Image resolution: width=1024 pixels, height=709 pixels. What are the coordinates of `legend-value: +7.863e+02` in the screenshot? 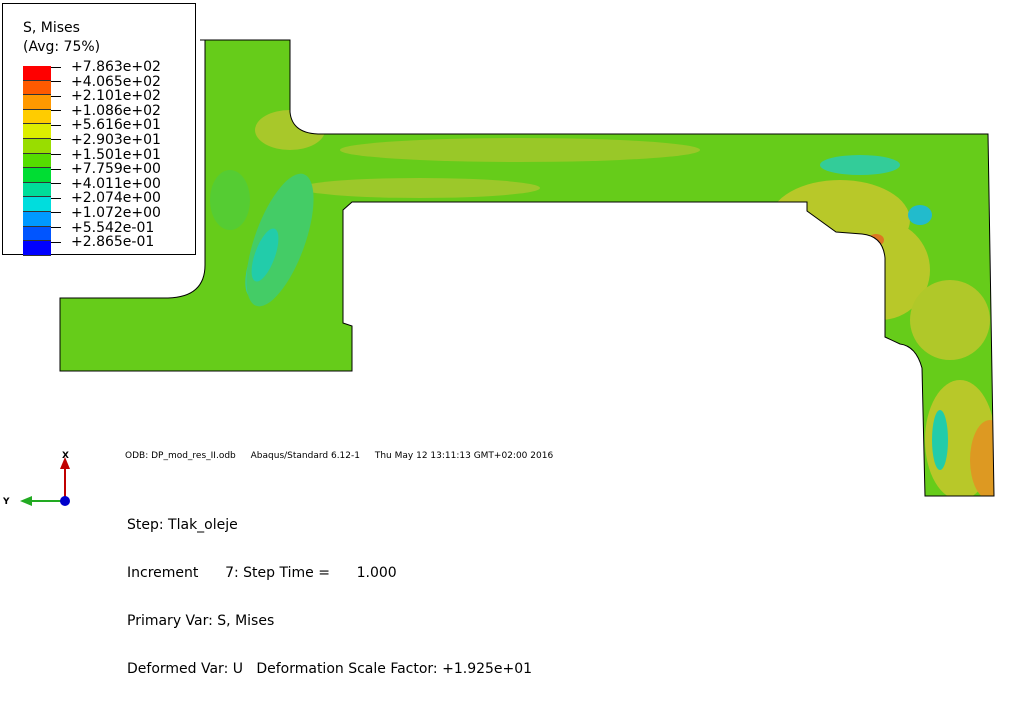 It's located at (106, 67).